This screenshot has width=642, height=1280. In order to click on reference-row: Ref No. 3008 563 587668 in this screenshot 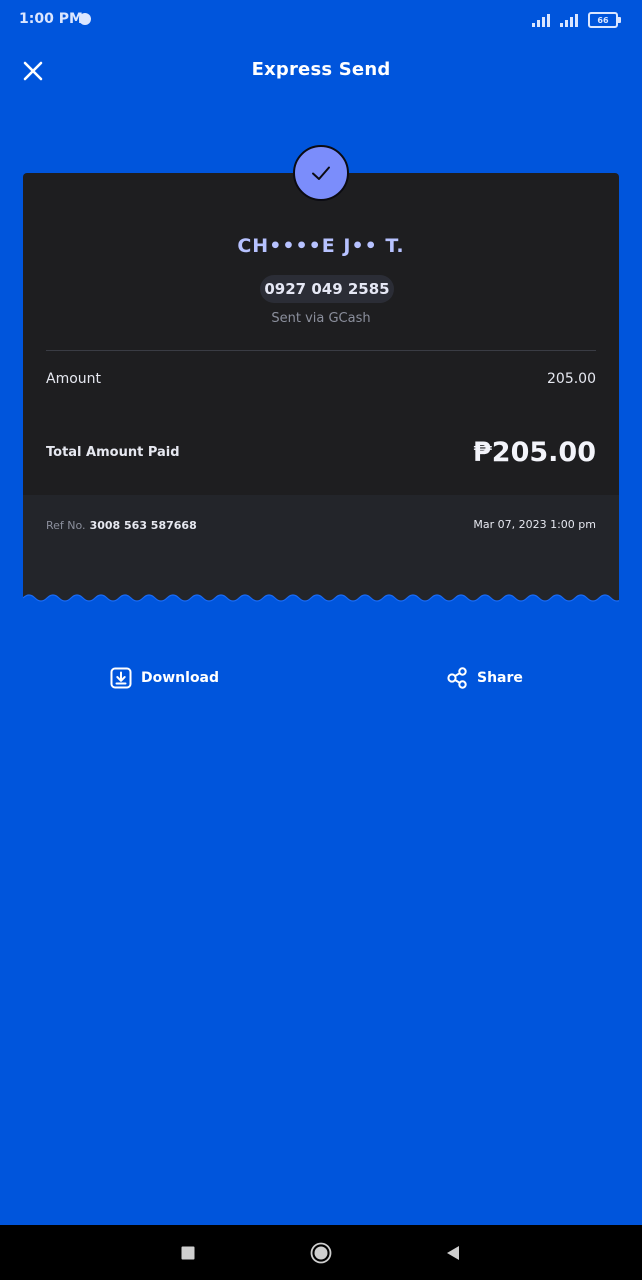, I will do `click(121, 525)`.